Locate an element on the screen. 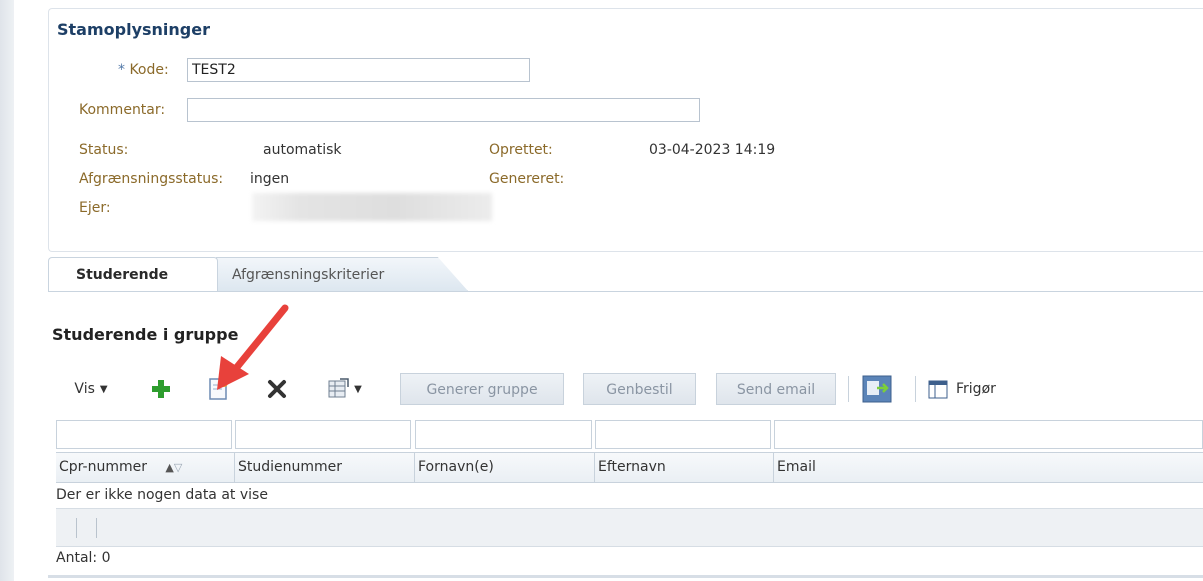 This screenshot has width=1203, height=581. frigor-label: Frigør is located at coordinates (976, 389).